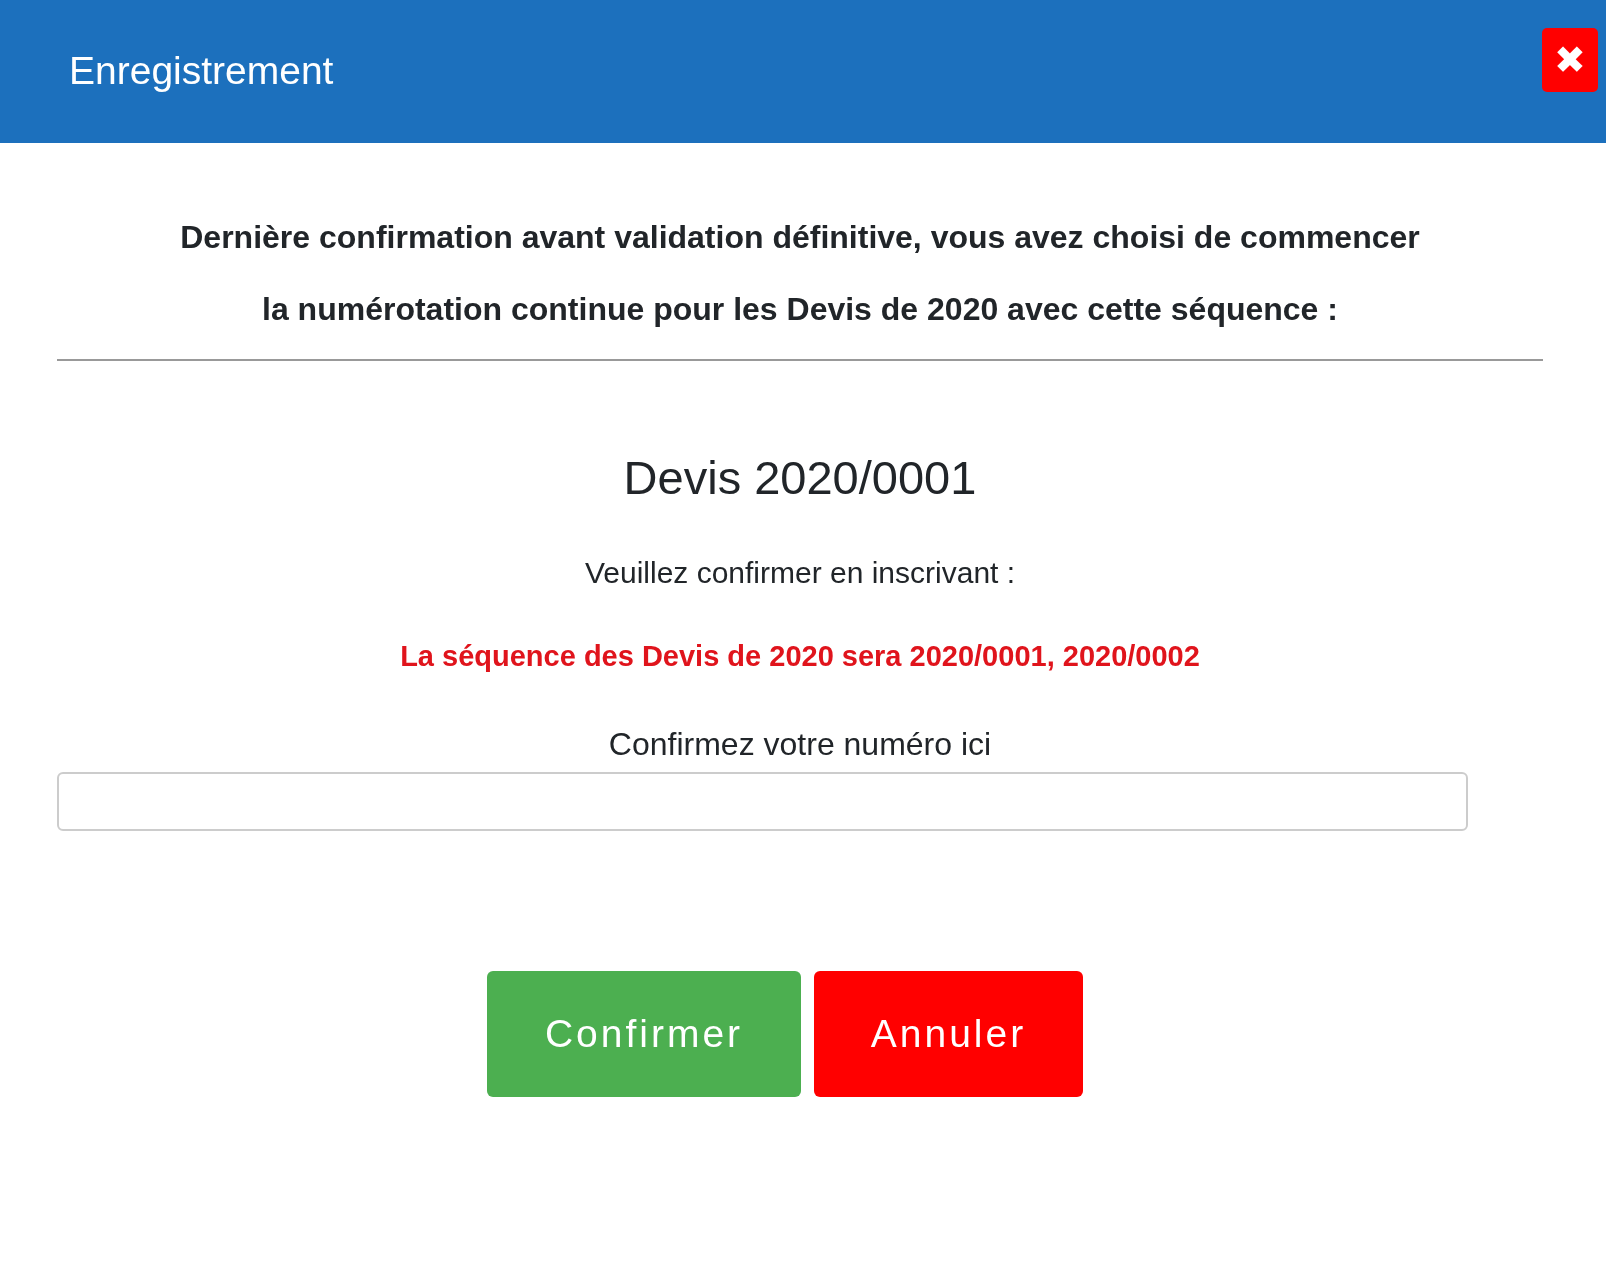  Describe the element at coordinates (800, 656) in the screenshot. I see `warning-text: La séquence des Devis de 2020 sera 2020/0001, 2020/0002` at that location.